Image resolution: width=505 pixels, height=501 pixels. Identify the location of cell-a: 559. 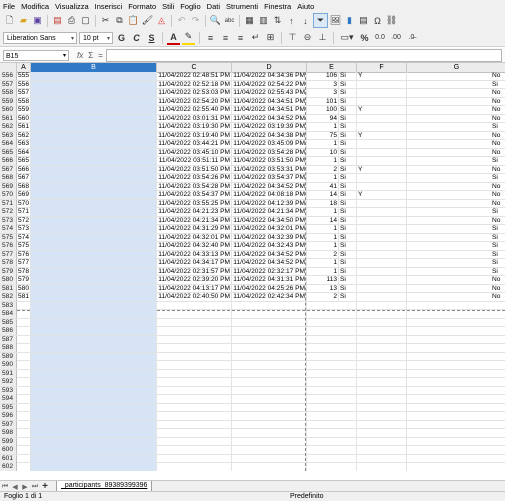
(24, 110).